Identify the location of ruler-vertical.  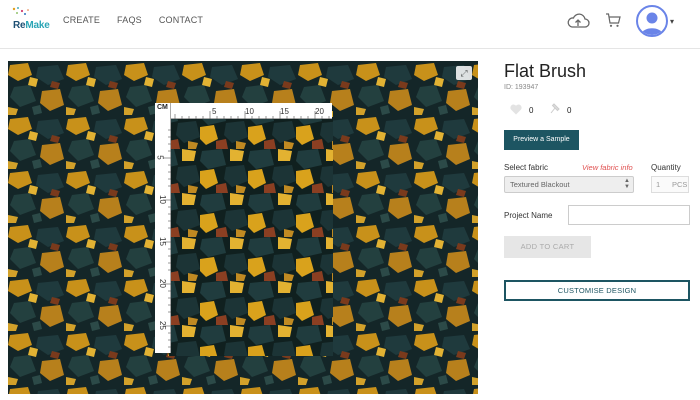
(163, 228).